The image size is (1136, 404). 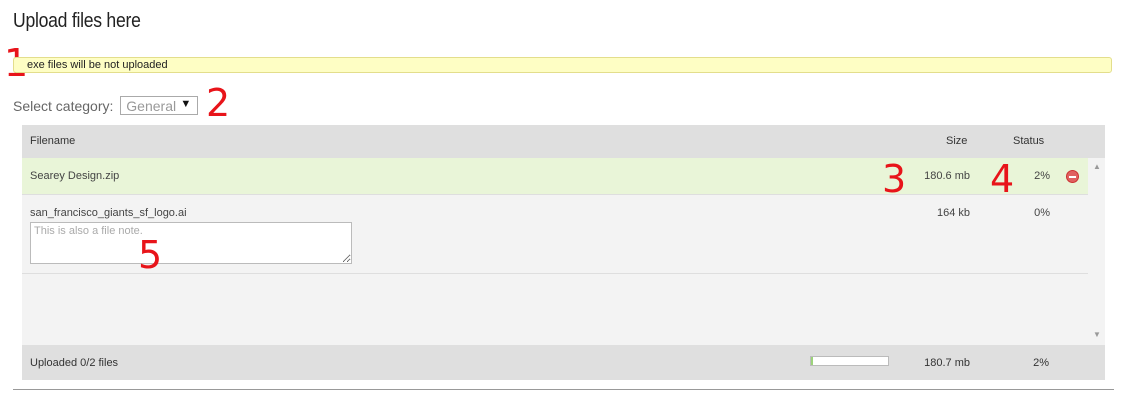 I want to click on file-status: 0%, so click(x=1042, y=213).